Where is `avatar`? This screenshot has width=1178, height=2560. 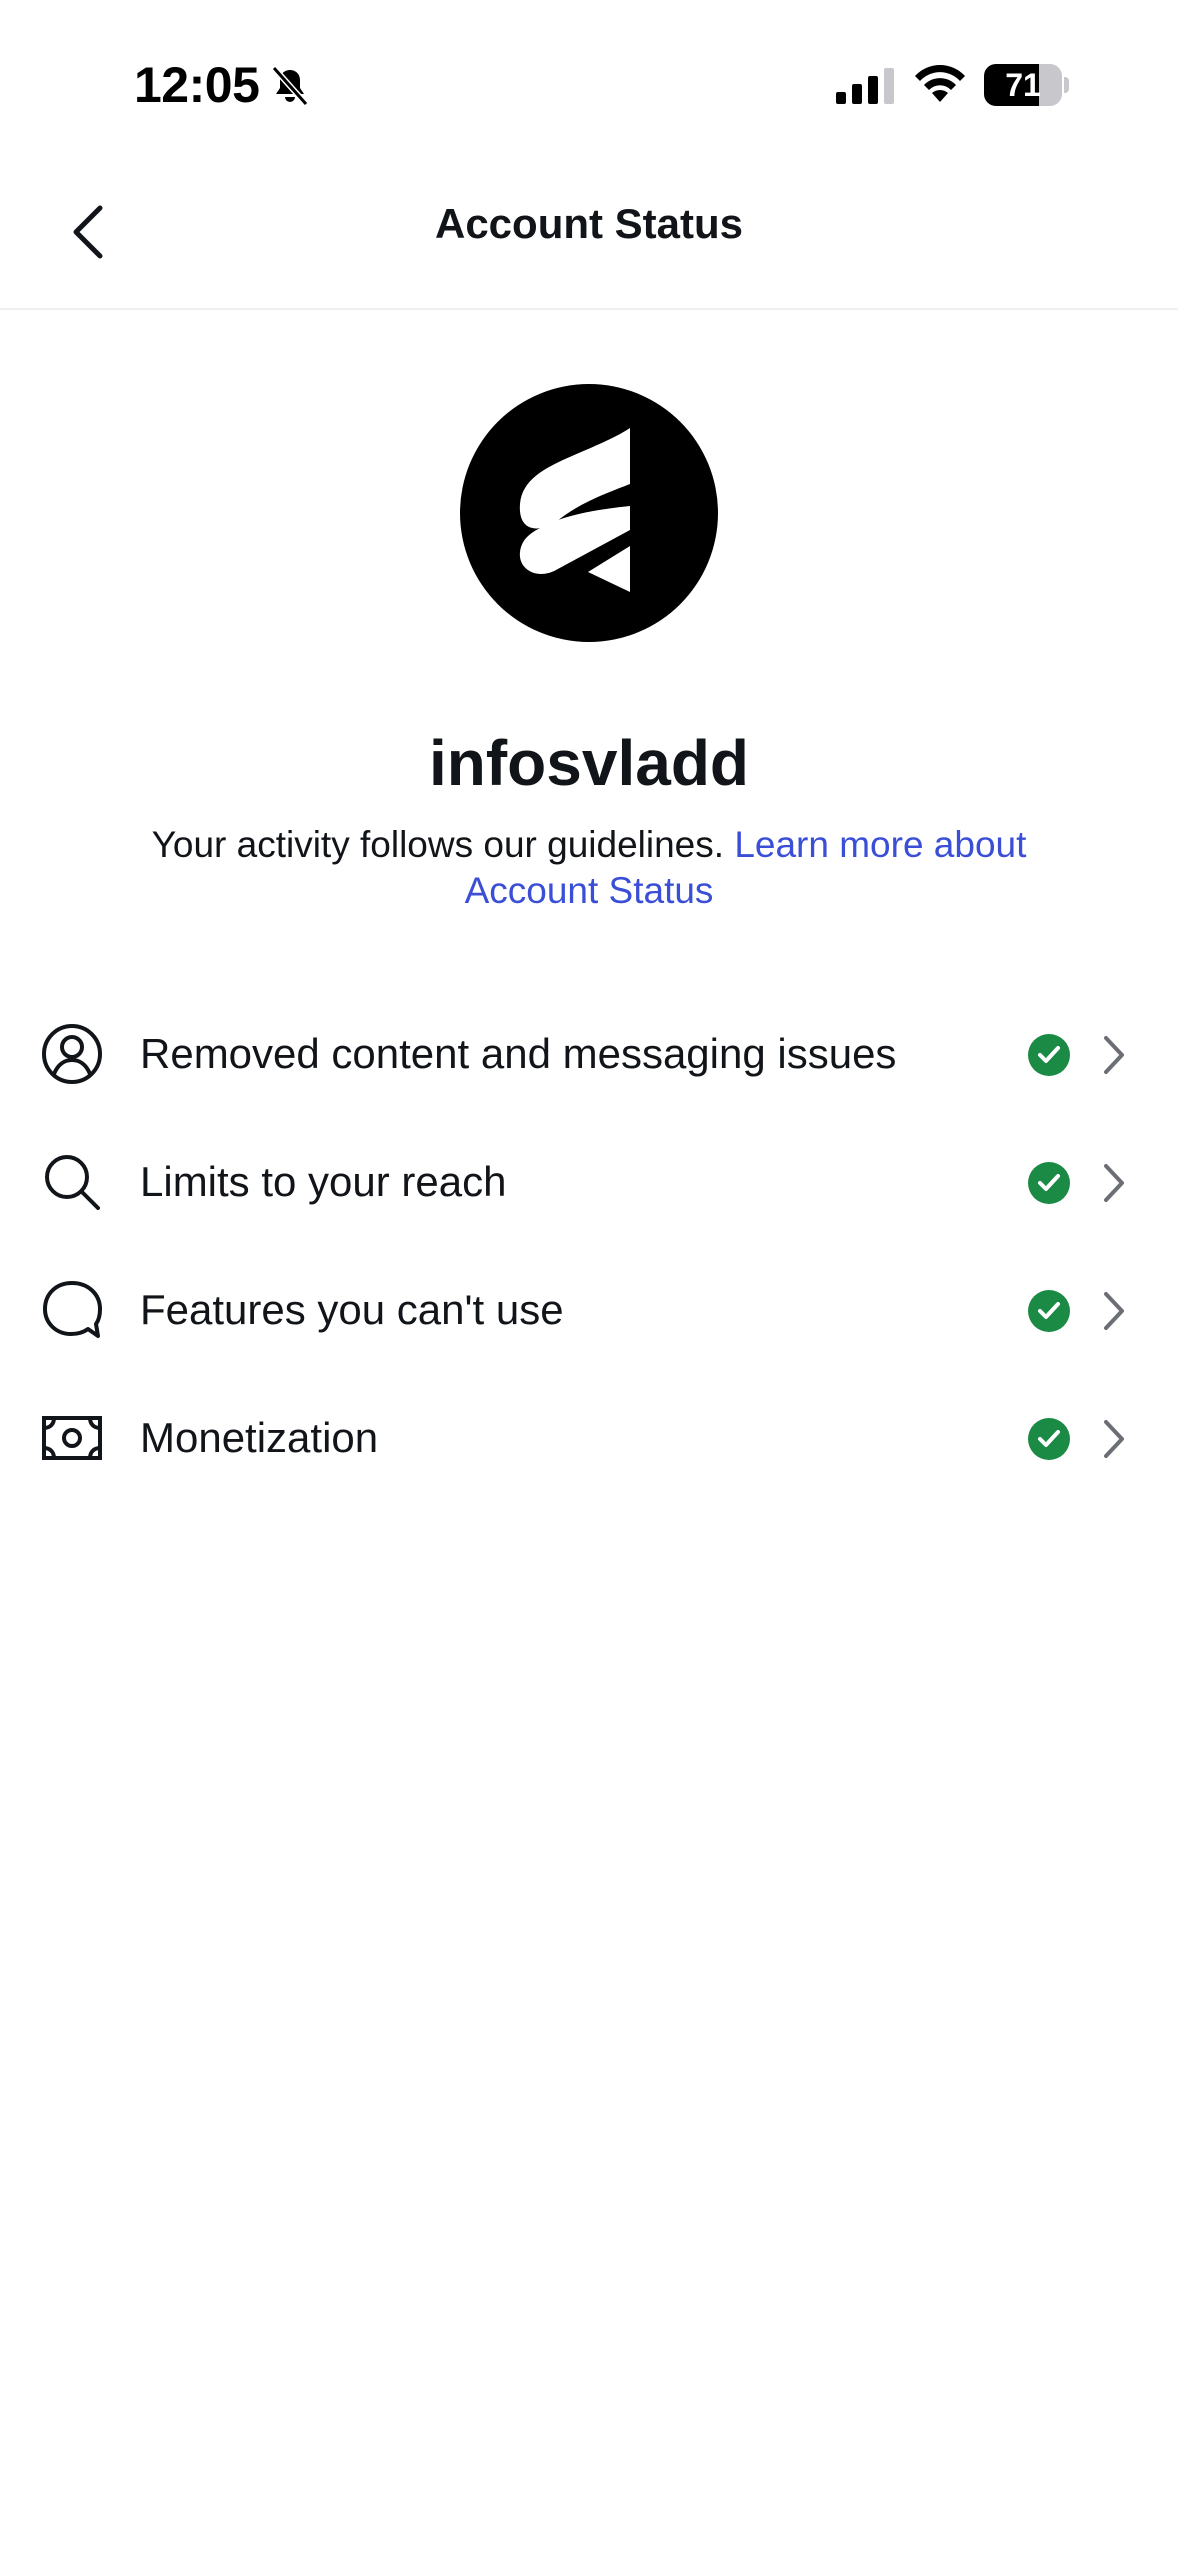 avatar is located at coordinates (589, 513).